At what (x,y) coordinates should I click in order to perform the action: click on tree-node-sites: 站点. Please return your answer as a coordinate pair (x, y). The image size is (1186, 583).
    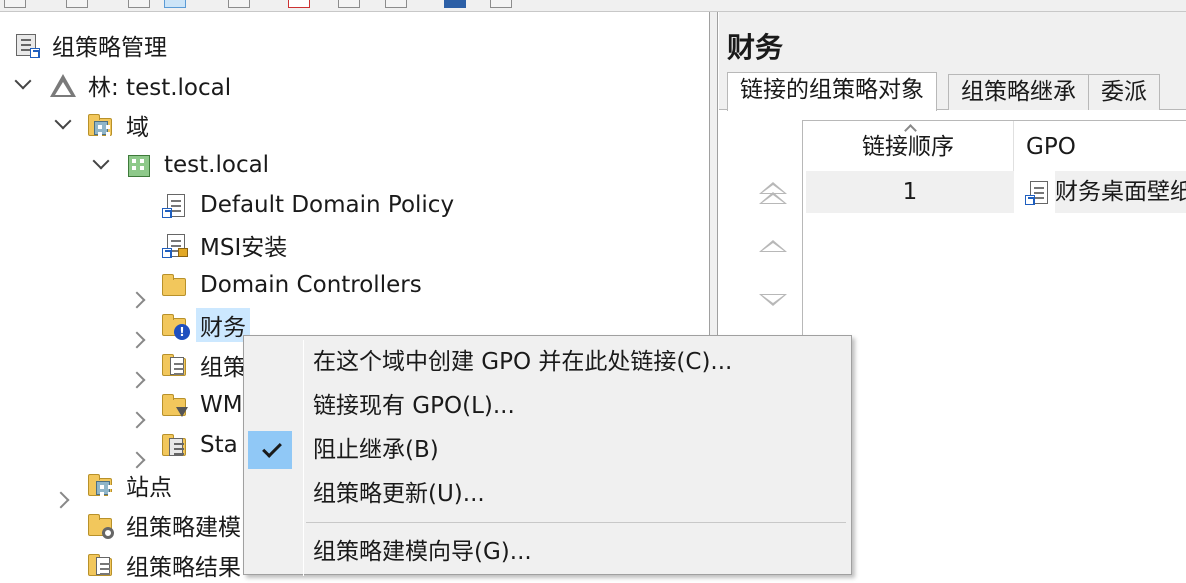
    Looking at the image, I should click on (131, 485).